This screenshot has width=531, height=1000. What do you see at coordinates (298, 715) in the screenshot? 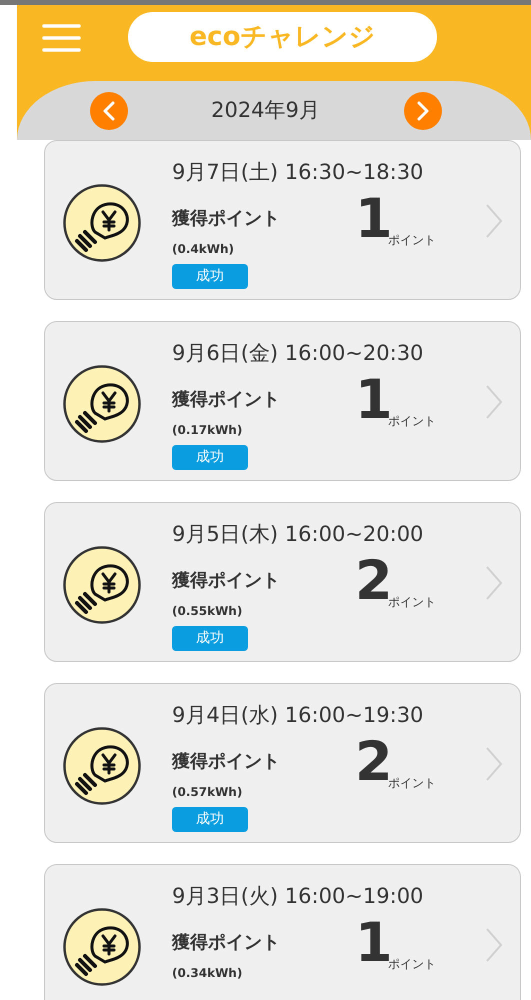
I see `date-time: 9月4日(水) 16:00~19:30` at bounding box center [298, 715].